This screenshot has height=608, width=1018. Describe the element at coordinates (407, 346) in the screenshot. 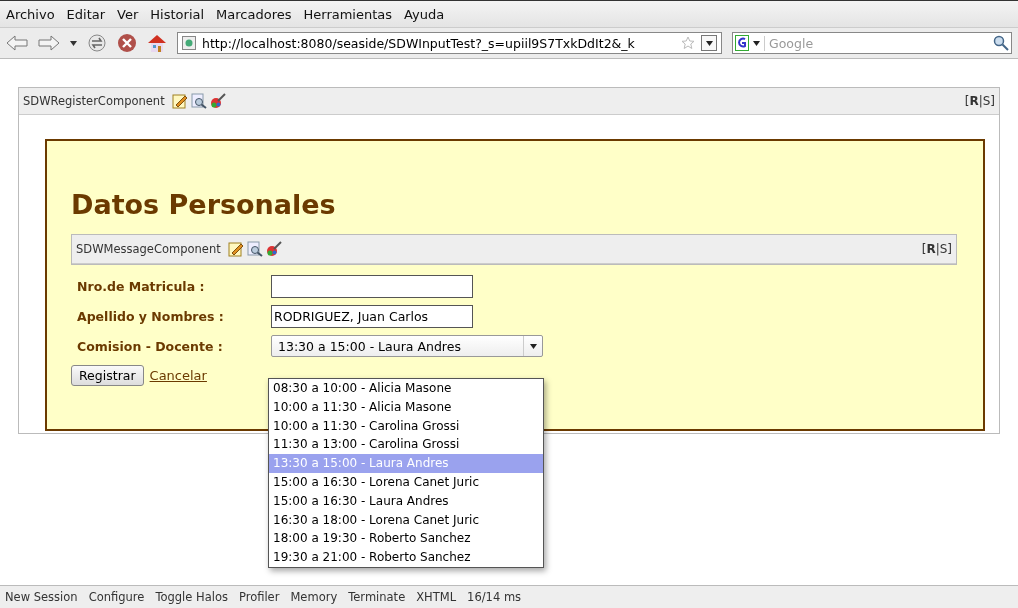

I see `select-field: 13:30 a 15:00 - Laura Andres` at that location.